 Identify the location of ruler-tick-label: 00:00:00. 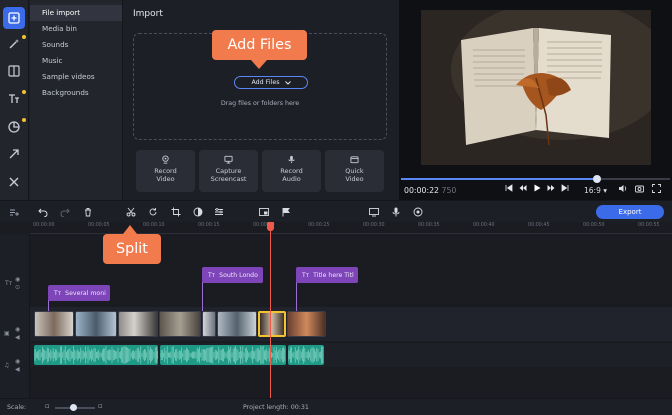
(44, 225).